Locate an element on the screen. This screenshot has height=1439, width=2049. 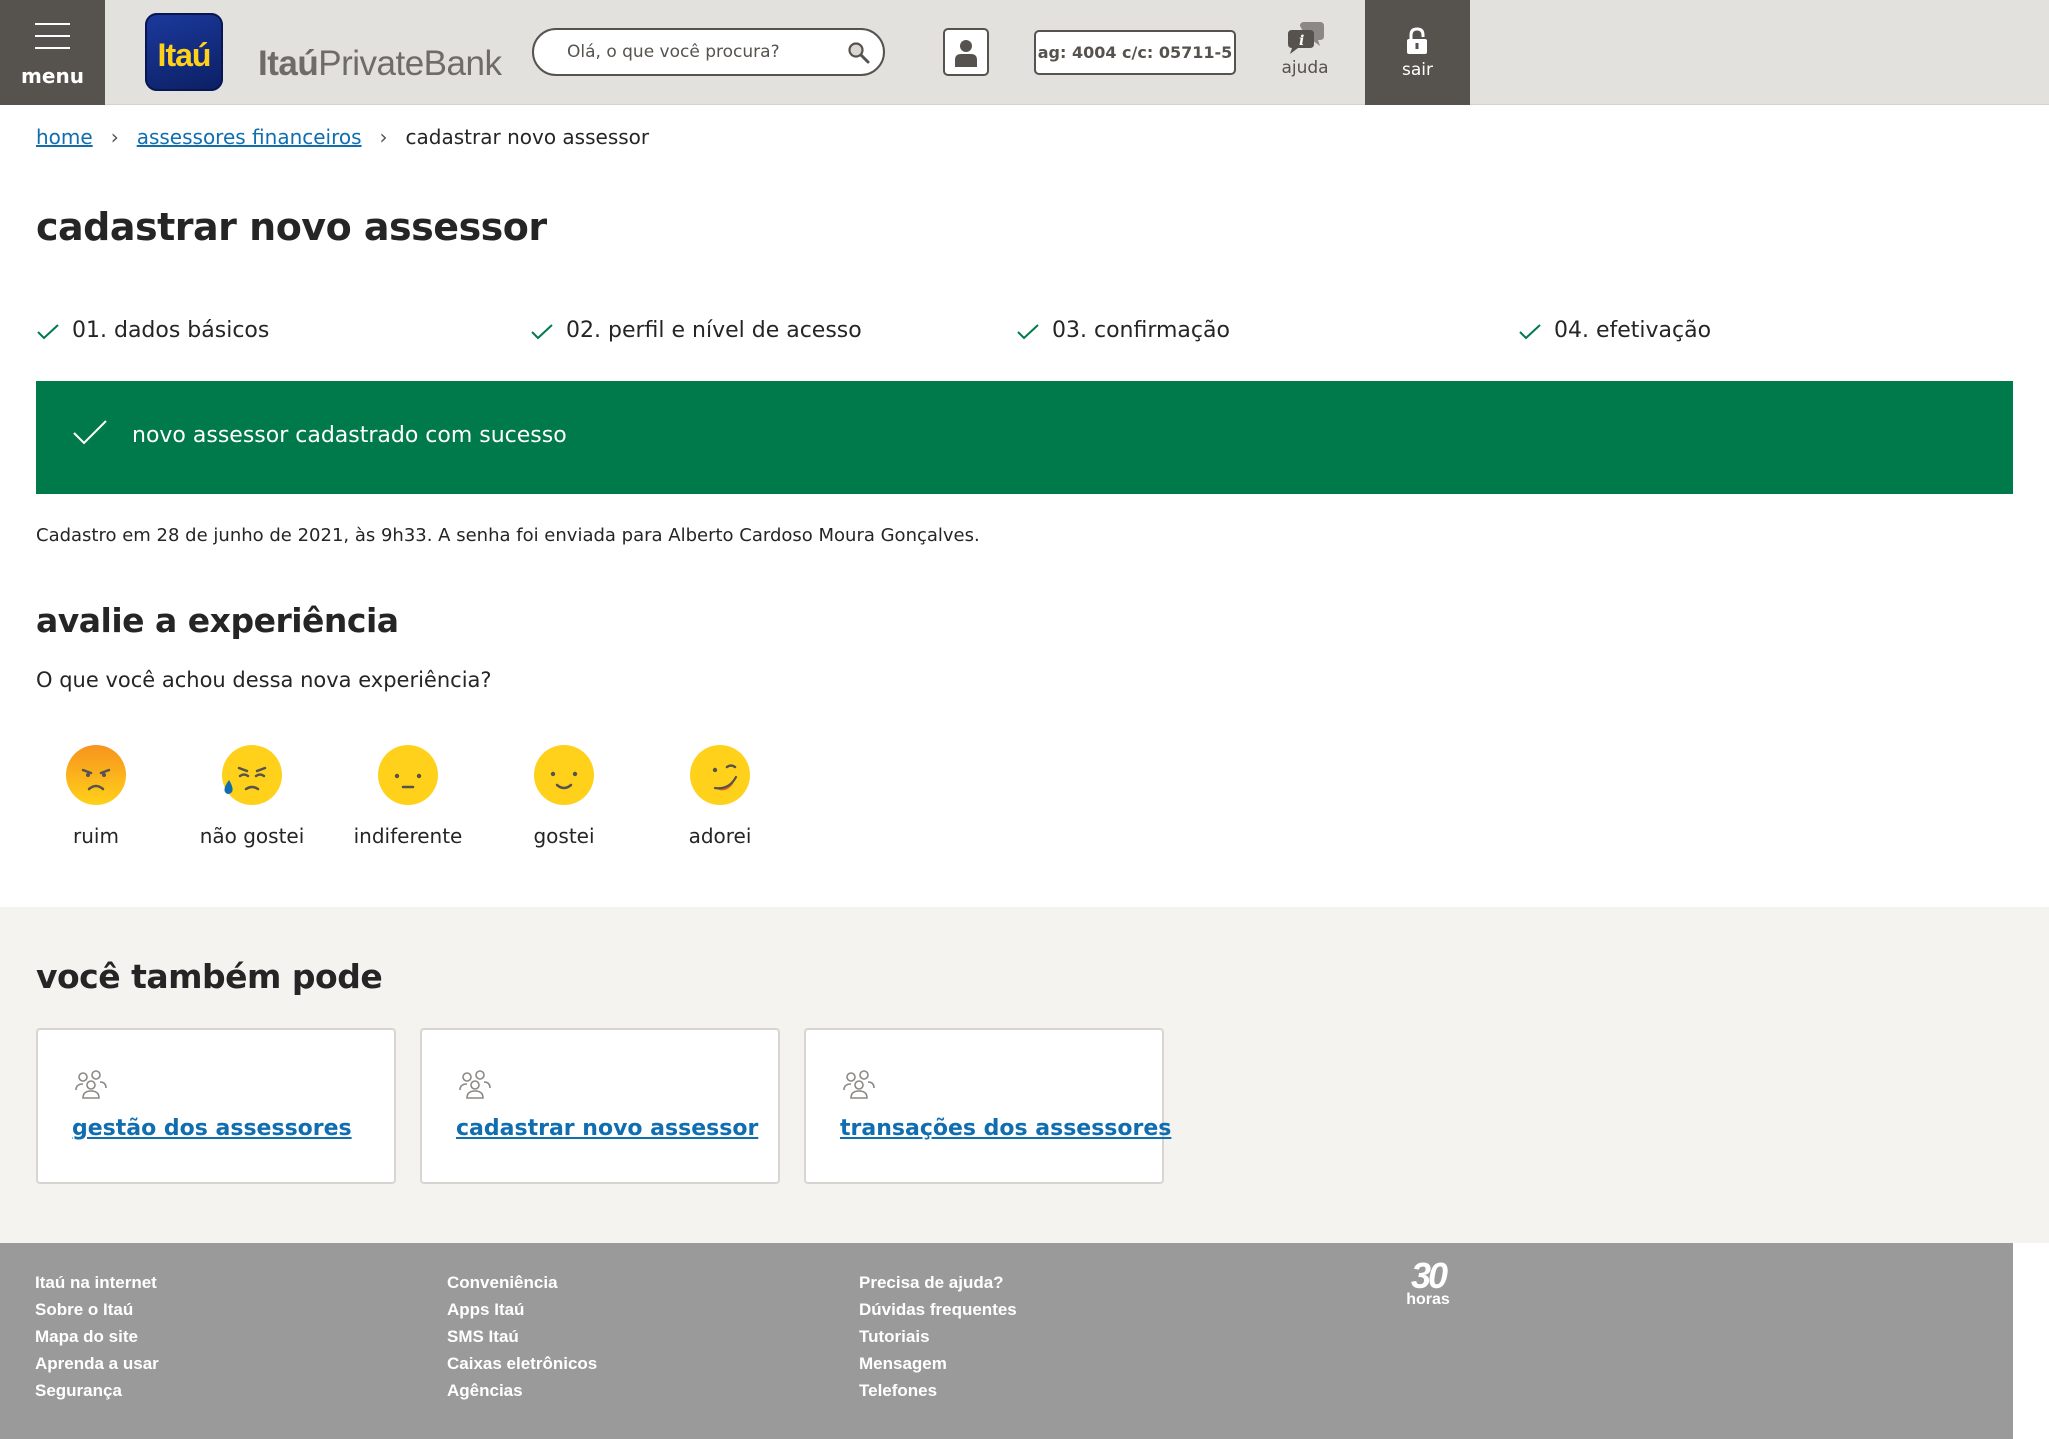
brand-name: ItaúPrivateBank is located at coordinates (380, 64).